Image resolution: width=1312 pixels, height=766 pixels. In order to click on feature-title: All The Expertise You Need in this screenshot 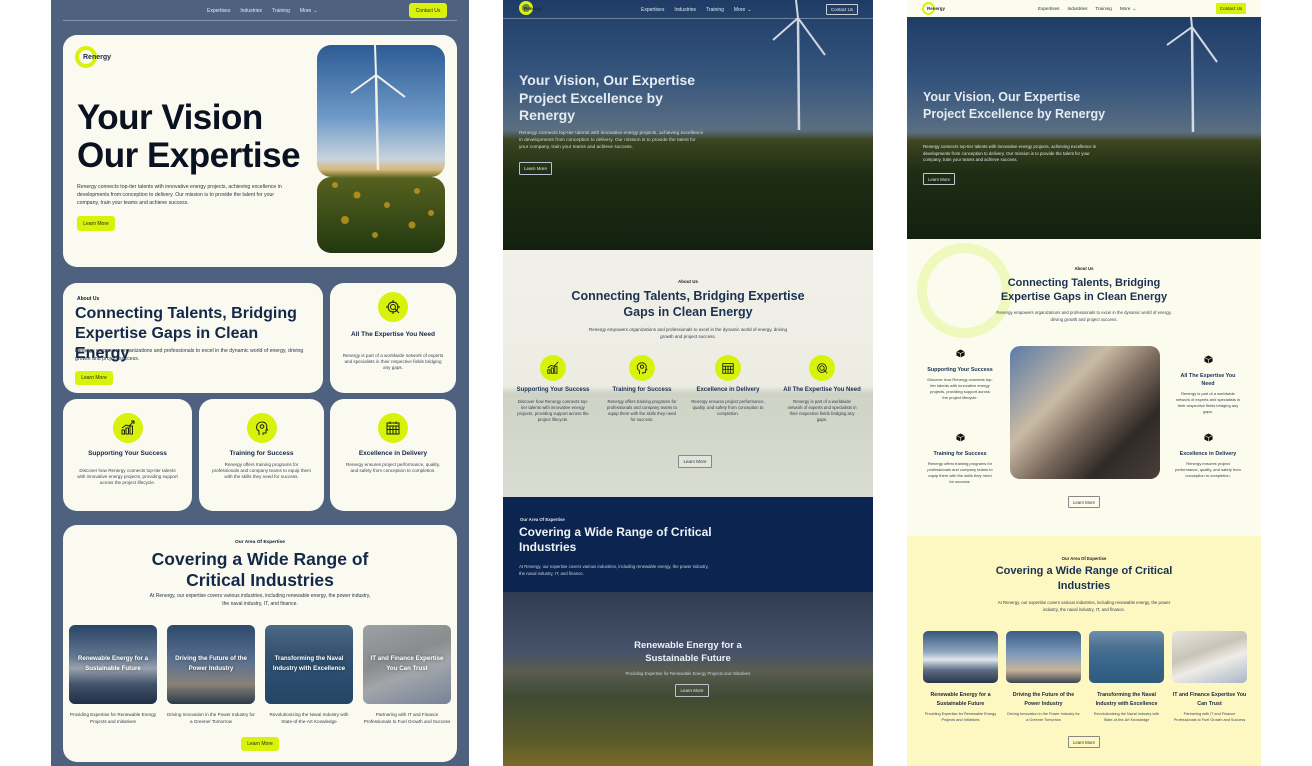, I will do `click(822, 390)`.